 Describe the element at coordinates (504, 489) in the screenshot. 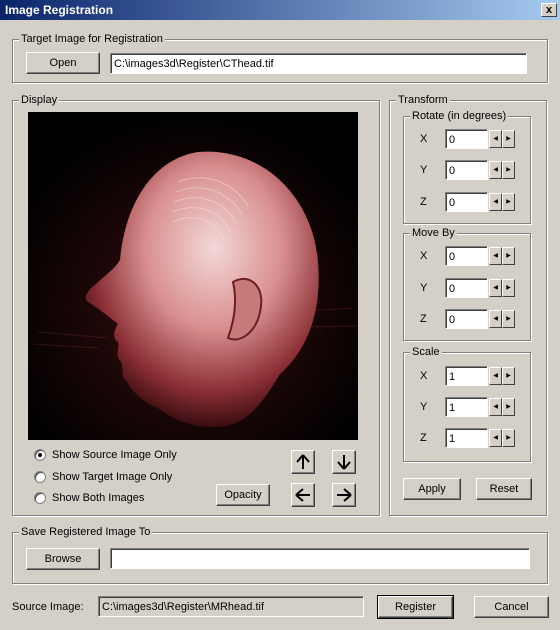

I see `reset-button: Reset` at that location.